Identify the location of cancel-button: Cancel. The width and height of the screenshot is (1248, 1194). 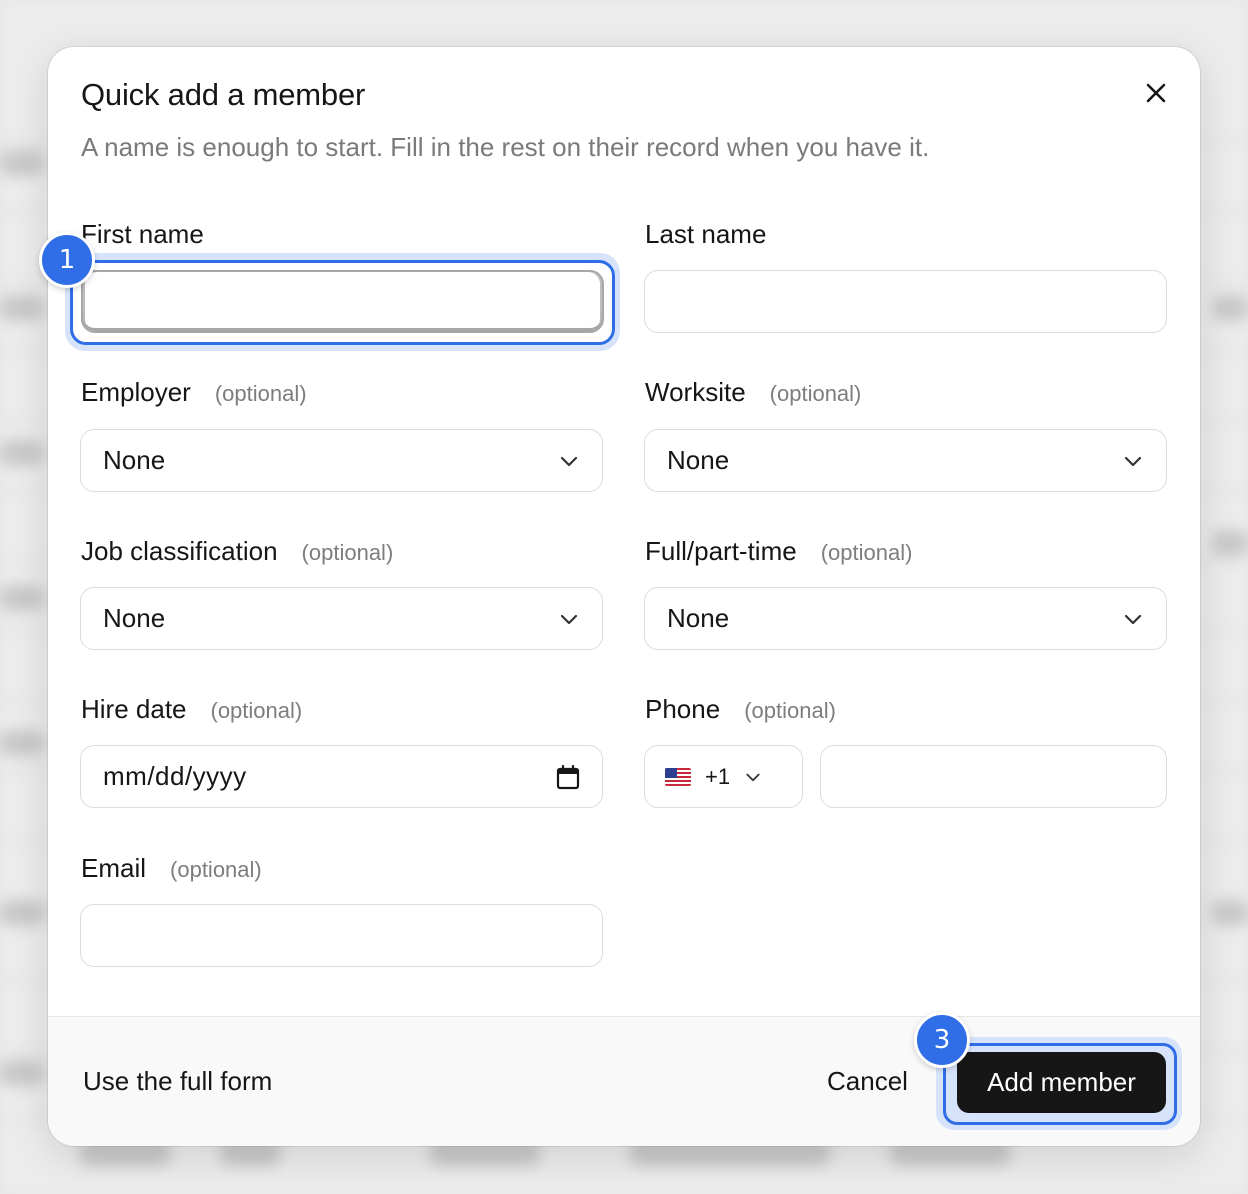
(867, 1081).